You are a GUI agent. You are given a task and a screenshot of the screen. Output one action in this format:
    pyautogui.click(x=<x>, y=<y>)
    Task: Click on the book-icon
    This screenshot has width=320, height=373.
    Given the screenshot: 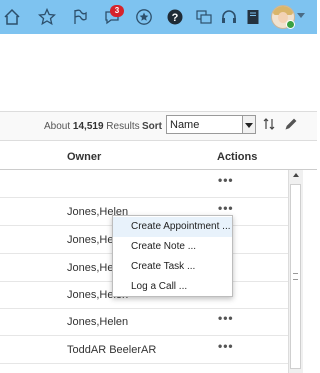 What is the action you would take?
    pyautogui.click(x=253, y=17)
    